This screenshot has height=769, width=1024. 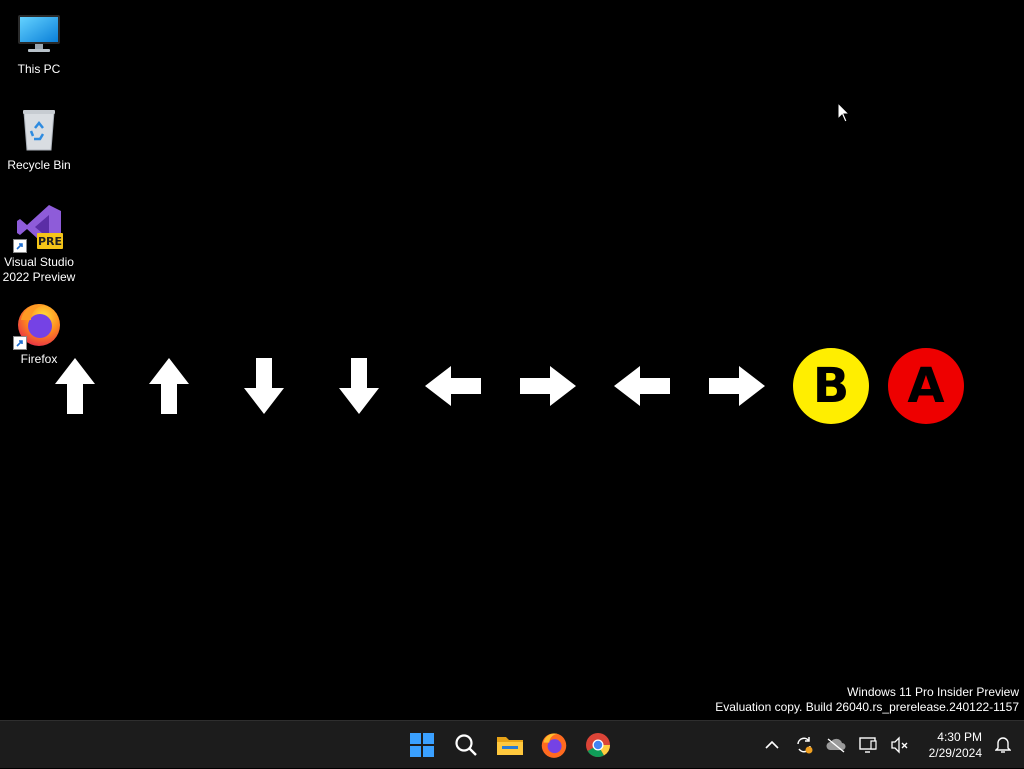 What do you see at coordinates (844, 112) in the screenshot?
I see `mouse-cursor-icon` at bounding box center [844, 112].